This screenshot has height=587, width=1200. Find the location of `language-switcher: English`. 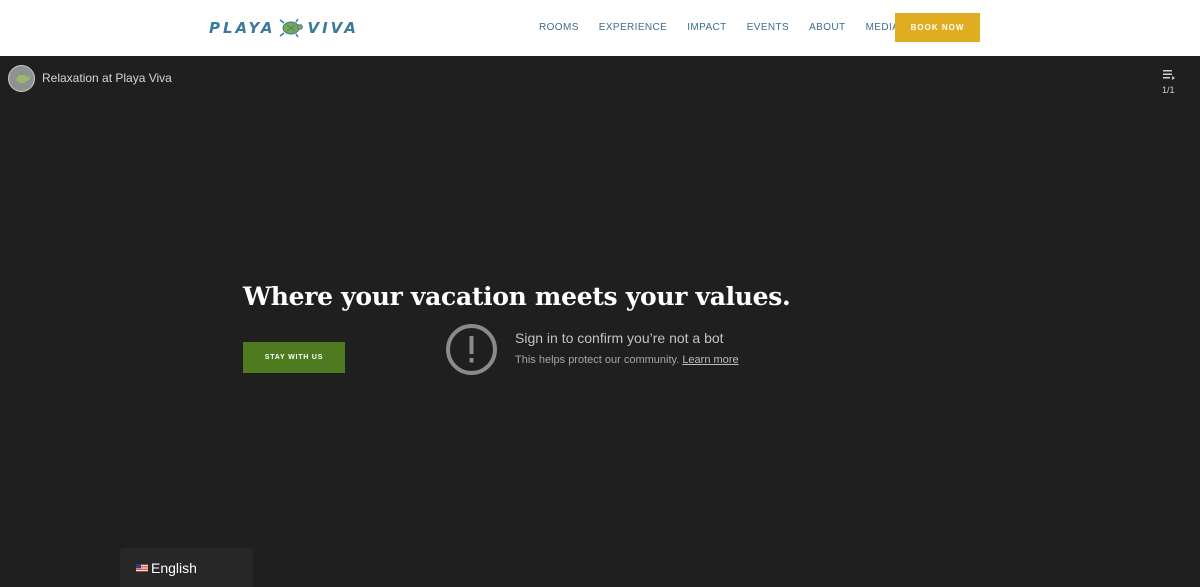

language-switcher: English is located at coordinates (186, 567).